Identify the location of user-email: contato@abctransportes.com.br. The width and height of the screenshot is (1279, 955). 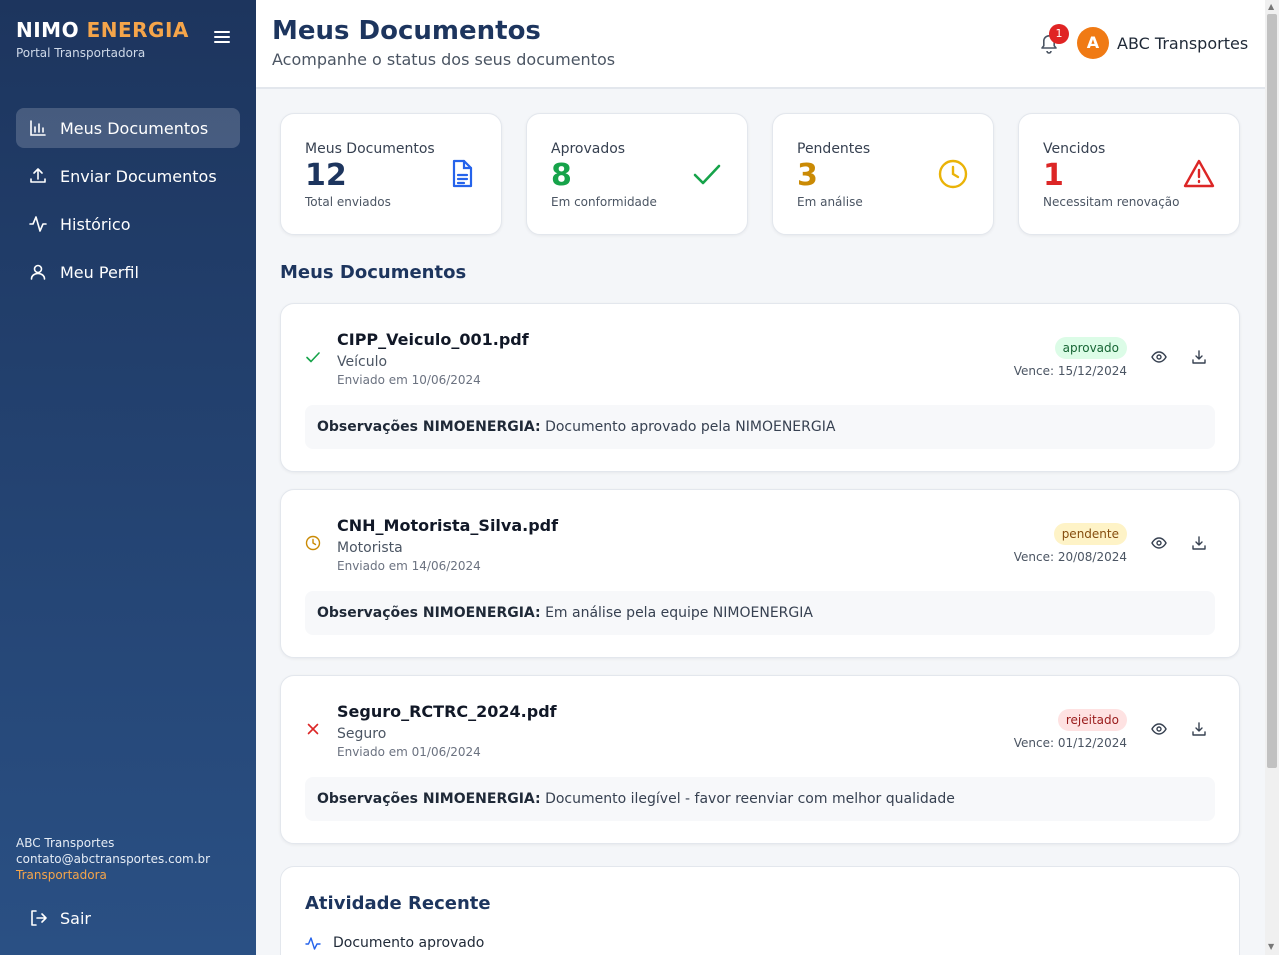
(113, 859).